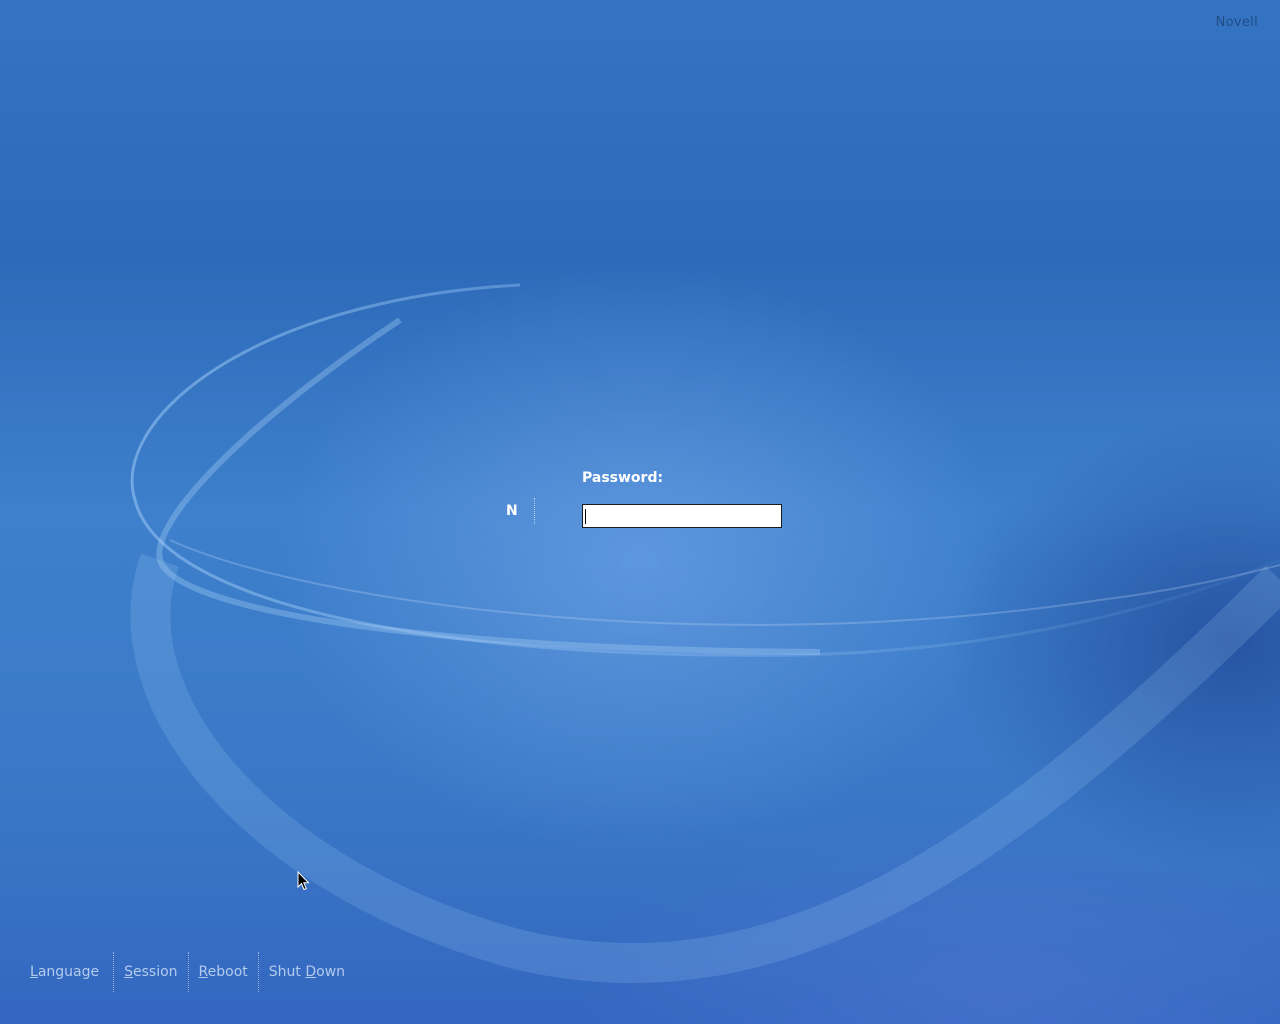 This screenshot has height=1024, width=1280. I want to click on text-caret, so click(585, 516).